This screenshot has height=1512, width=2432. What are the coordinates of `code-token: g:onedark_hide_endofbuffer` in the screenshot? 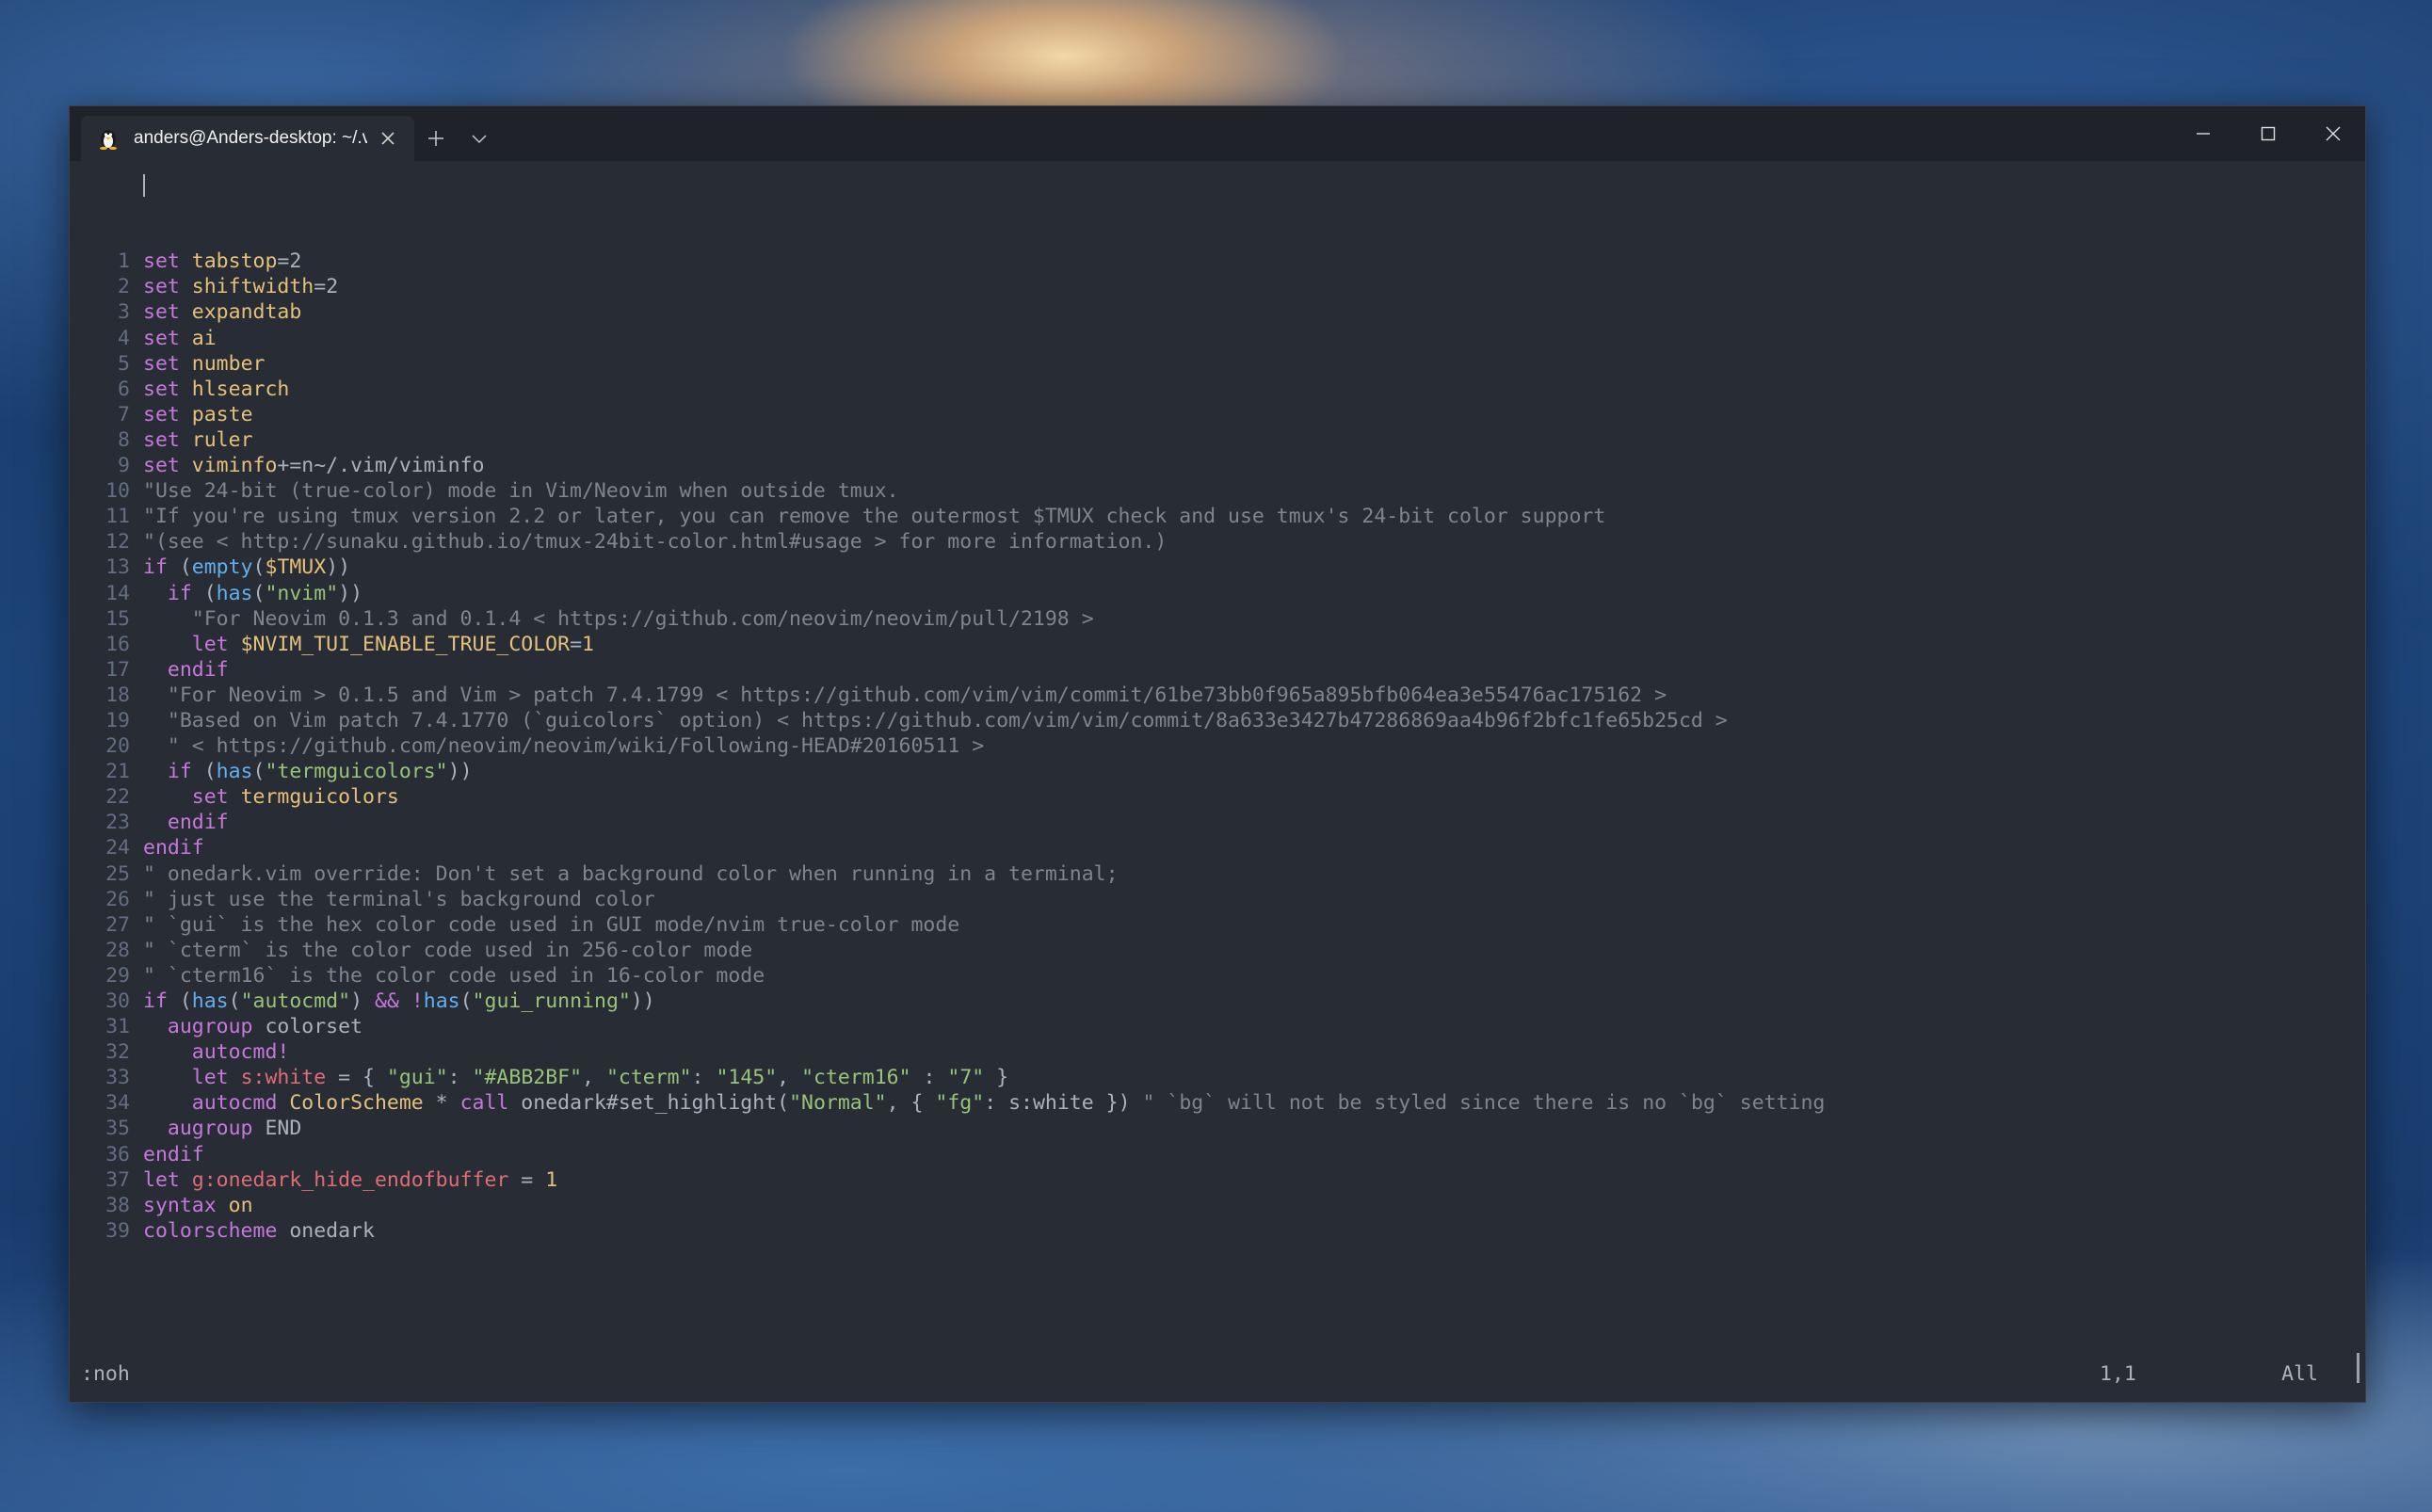 It's located at (350, 1179).